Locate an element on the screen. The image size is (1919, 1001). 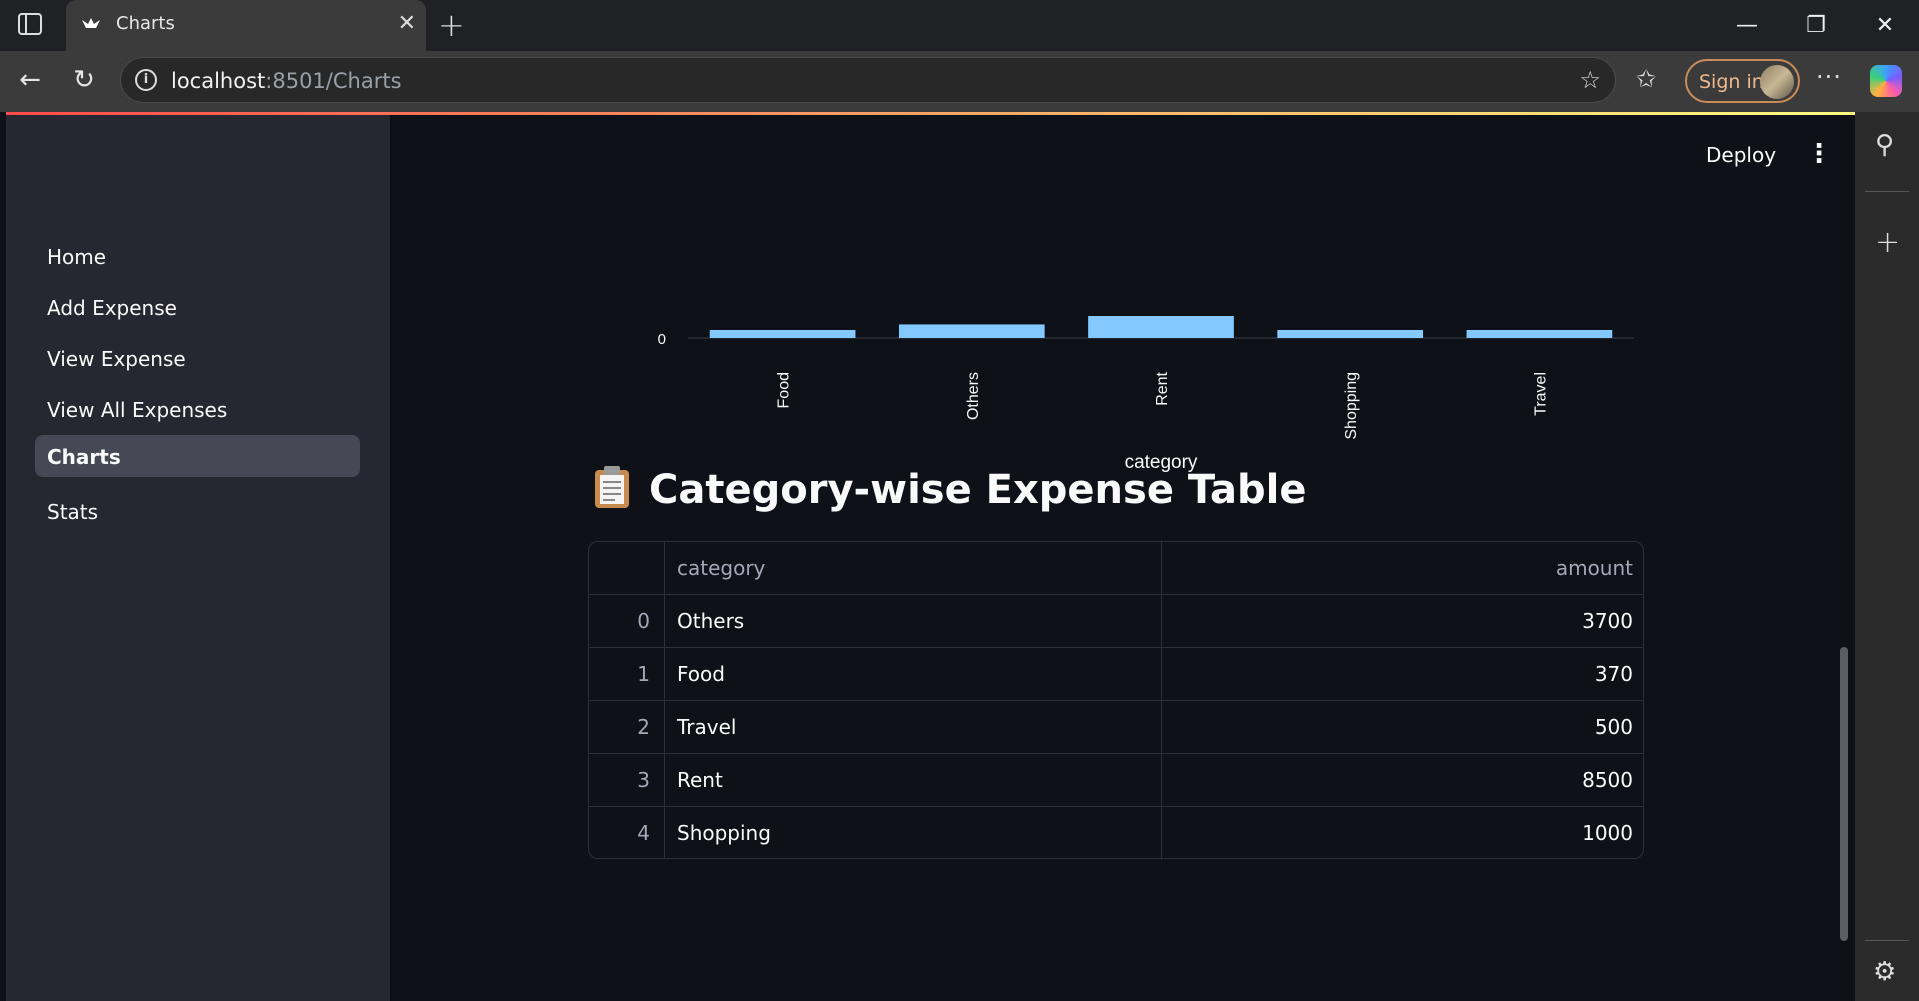
category-cell: Travel is located at coordinates (913, 727).